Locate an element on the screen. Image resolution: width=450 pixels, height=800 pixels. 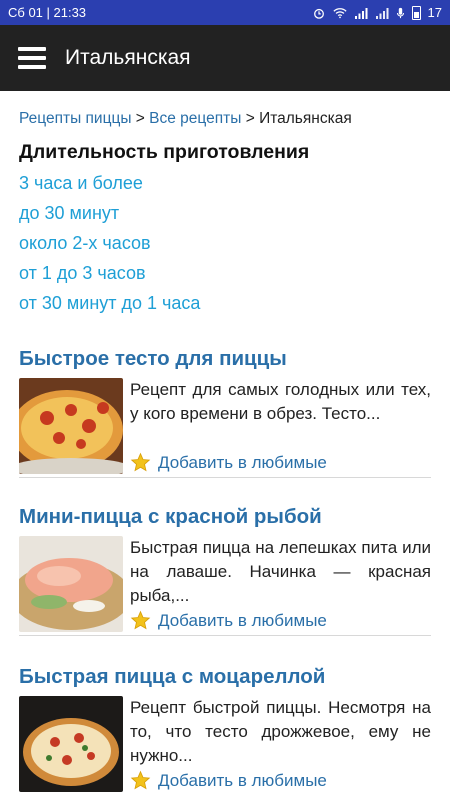
recipe-title-link: Быстрая пицца с моцареллой is located at coordinates (225, 677).